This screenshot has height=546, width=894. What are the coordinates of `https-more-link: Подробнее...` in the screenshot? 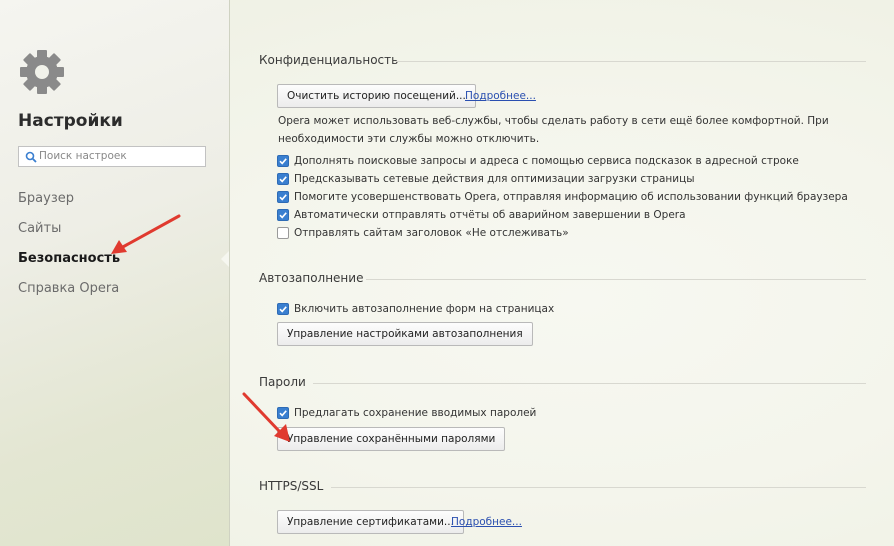 It's located at (486, 522).